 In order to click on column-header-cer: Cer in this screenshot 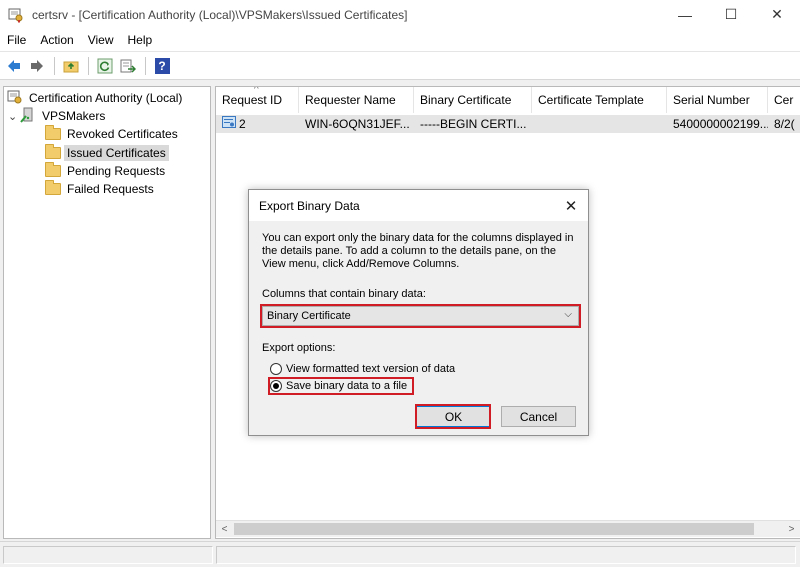, I will do `click(784, 100)`.